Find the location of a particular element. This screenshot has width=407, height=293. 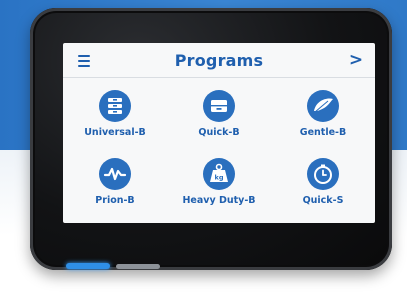

program-heavy-duty-b: kg Heavy Duty-B is located at coordinates (219, 190).